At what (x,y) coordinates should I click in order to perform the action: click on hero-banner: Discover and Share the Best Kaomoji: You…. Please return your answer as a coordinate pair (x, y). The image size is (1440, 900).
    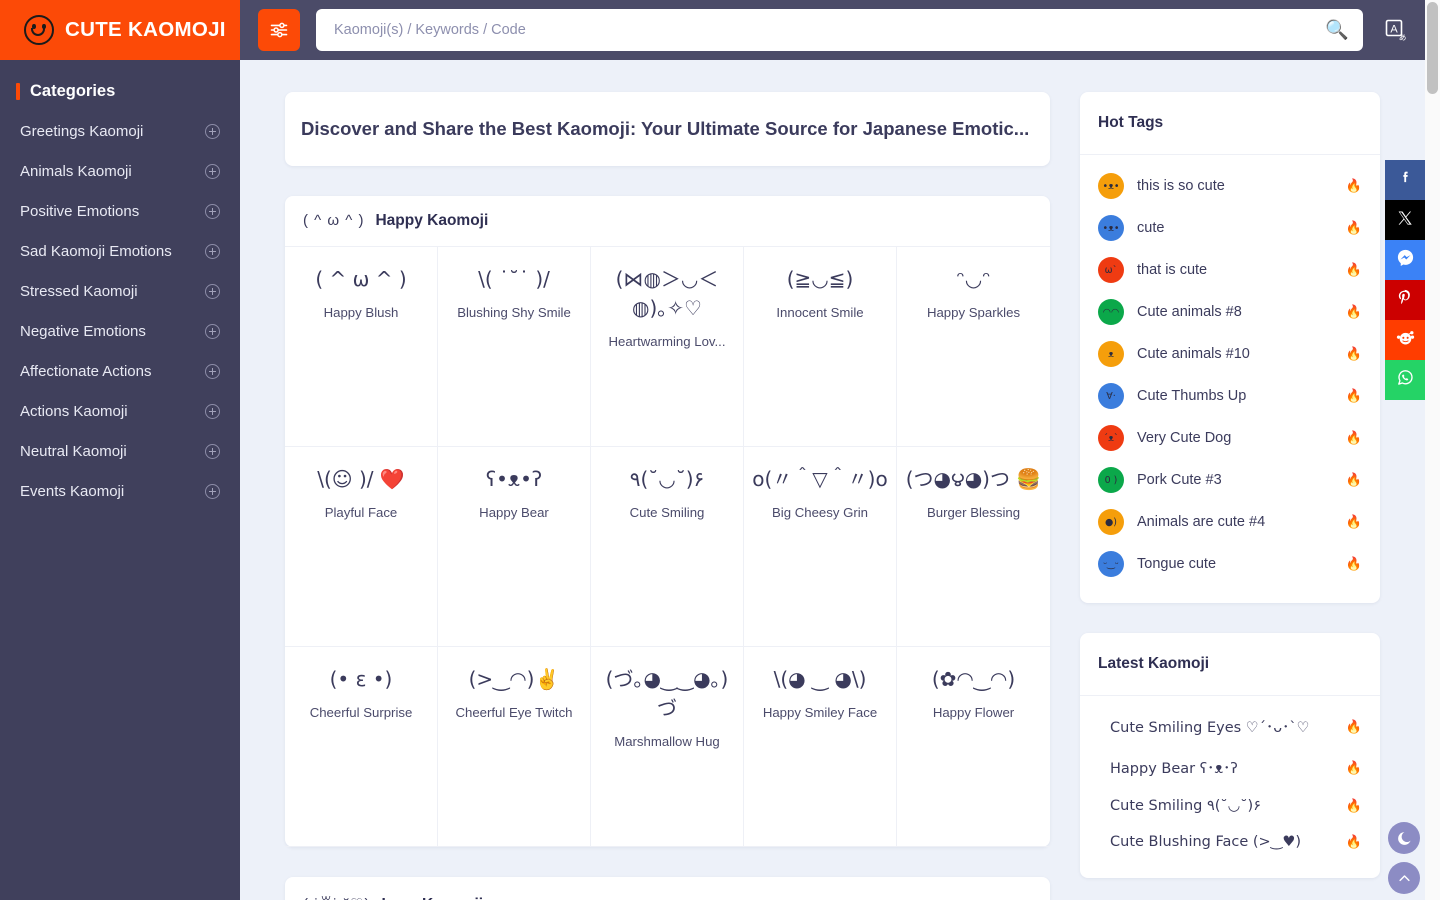
    Looking at the image, I should click on (667, 129).